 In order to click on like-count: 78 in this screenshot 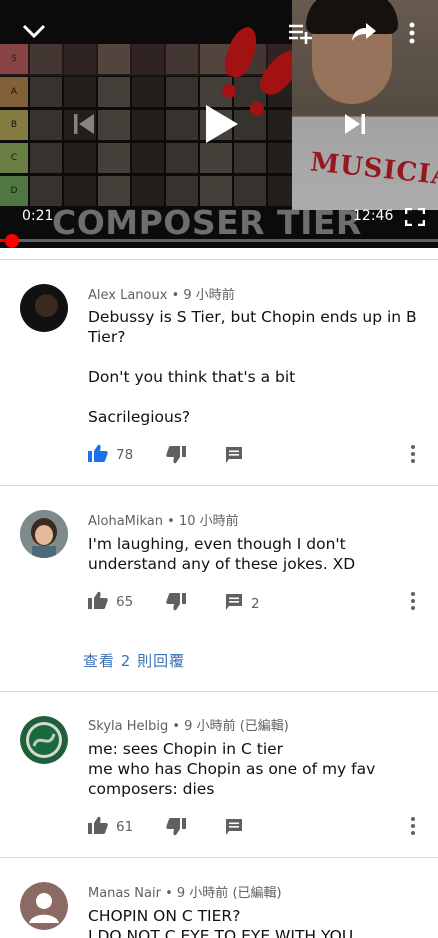, I will do `click(125, 455)`.